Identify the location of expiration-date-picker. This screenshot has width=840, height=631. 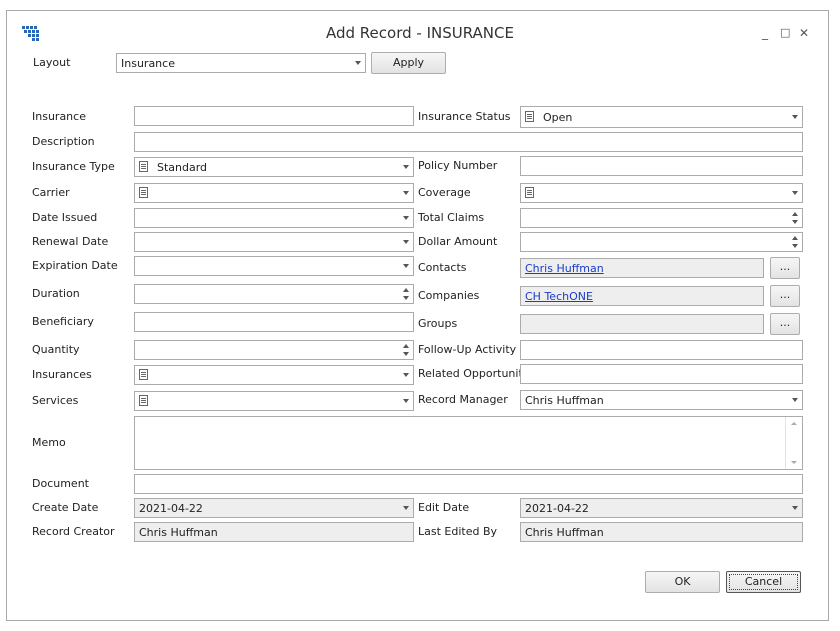
(274, 266).